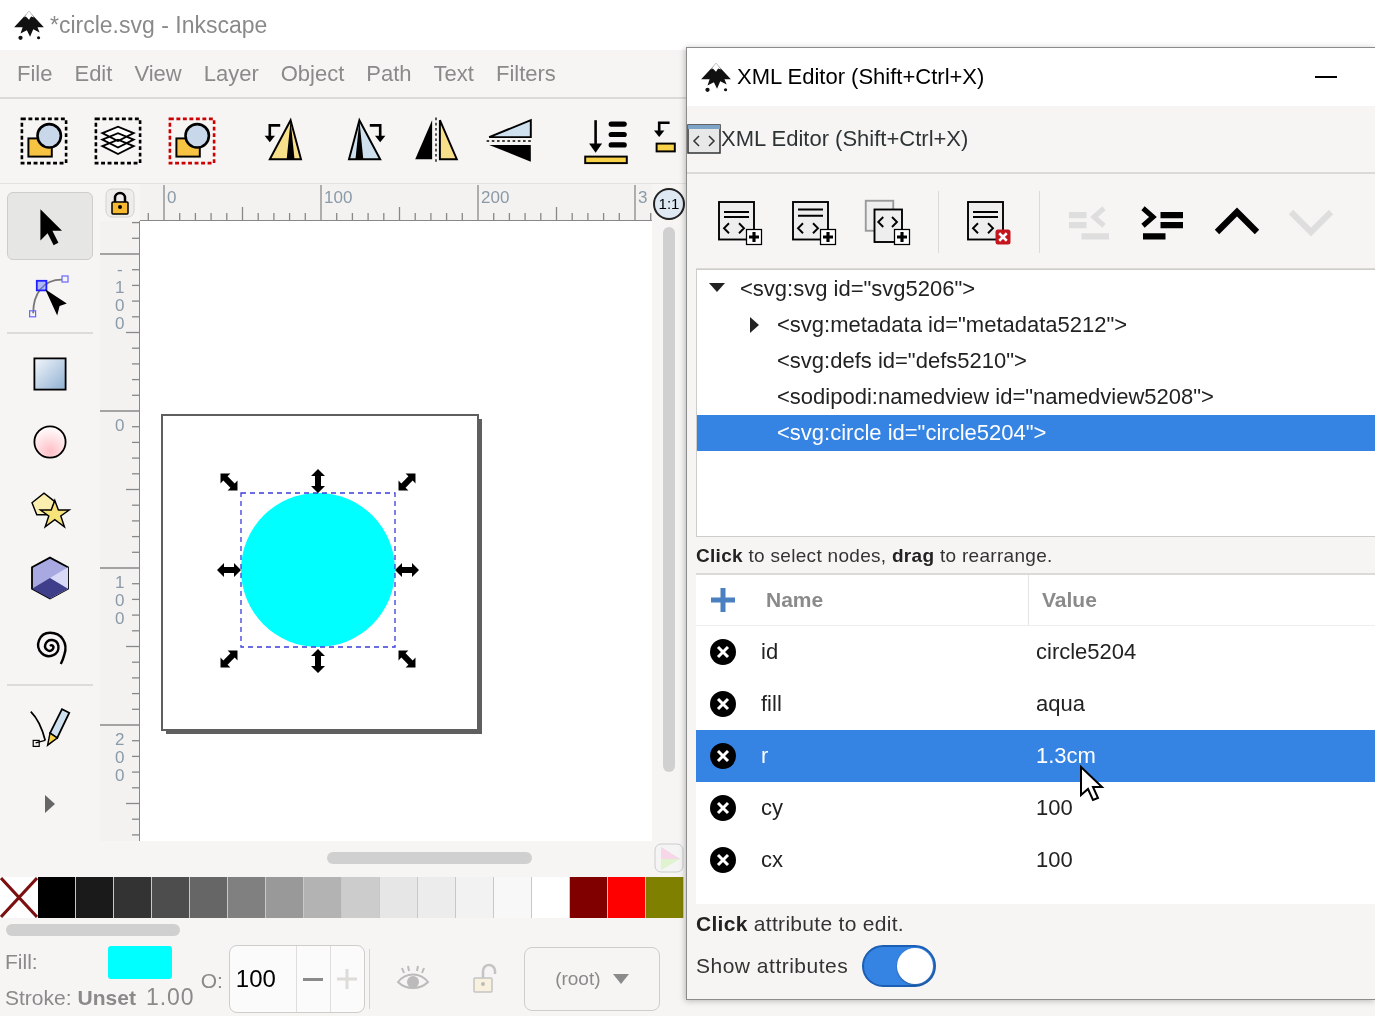 The height and width of the screenshot is (1016, 1375). What do you see at coordinates (159, 25) in the screenshot?
I see `window-title: *circle.svg - Inkscape` at bounding box center [159, 25].